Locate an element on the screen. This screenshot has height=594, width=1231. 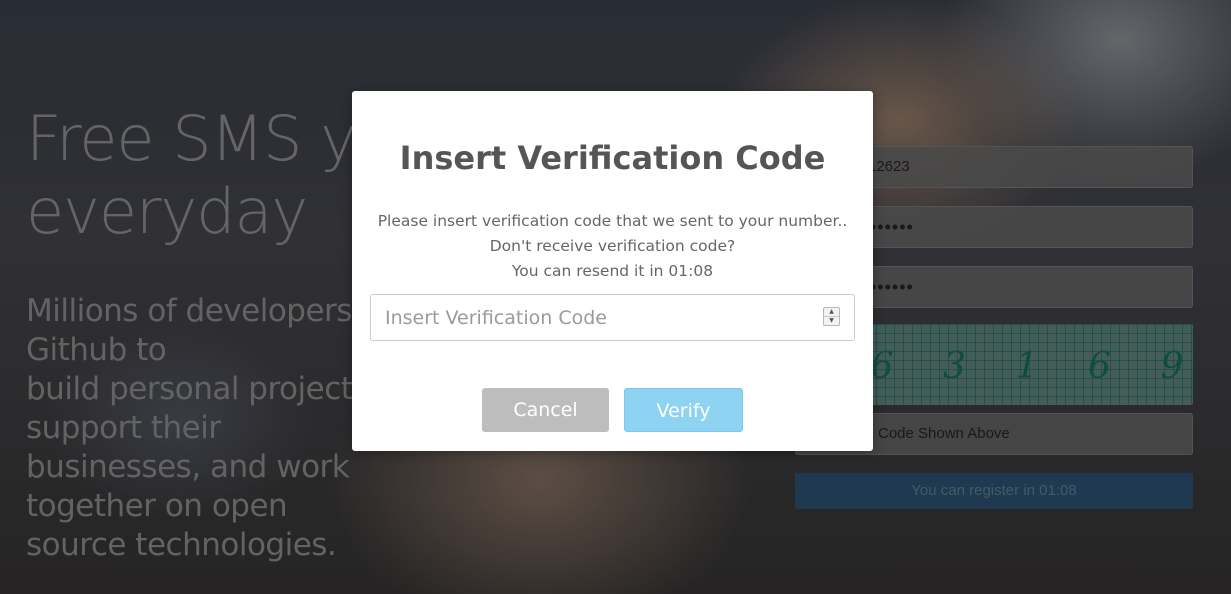
resend-countdown: You can resend it in 01:08 is located at coordinates (612, 271).